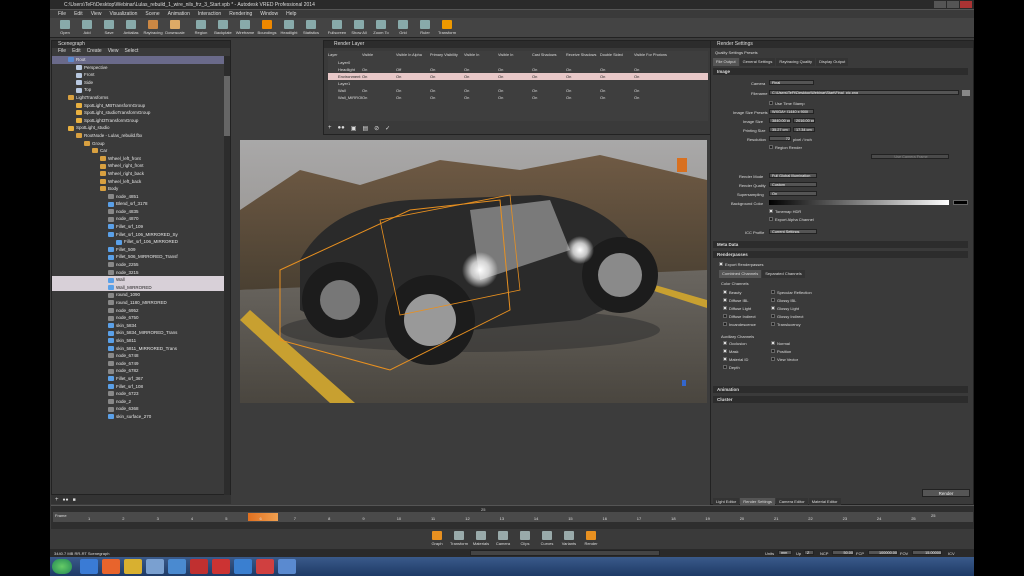 The height and width of the screenshot is (576, 1024). Describe the element at coordinates (141, 227) in the screenshot. I see `tree-item: Fillet_srf_109` at that location.